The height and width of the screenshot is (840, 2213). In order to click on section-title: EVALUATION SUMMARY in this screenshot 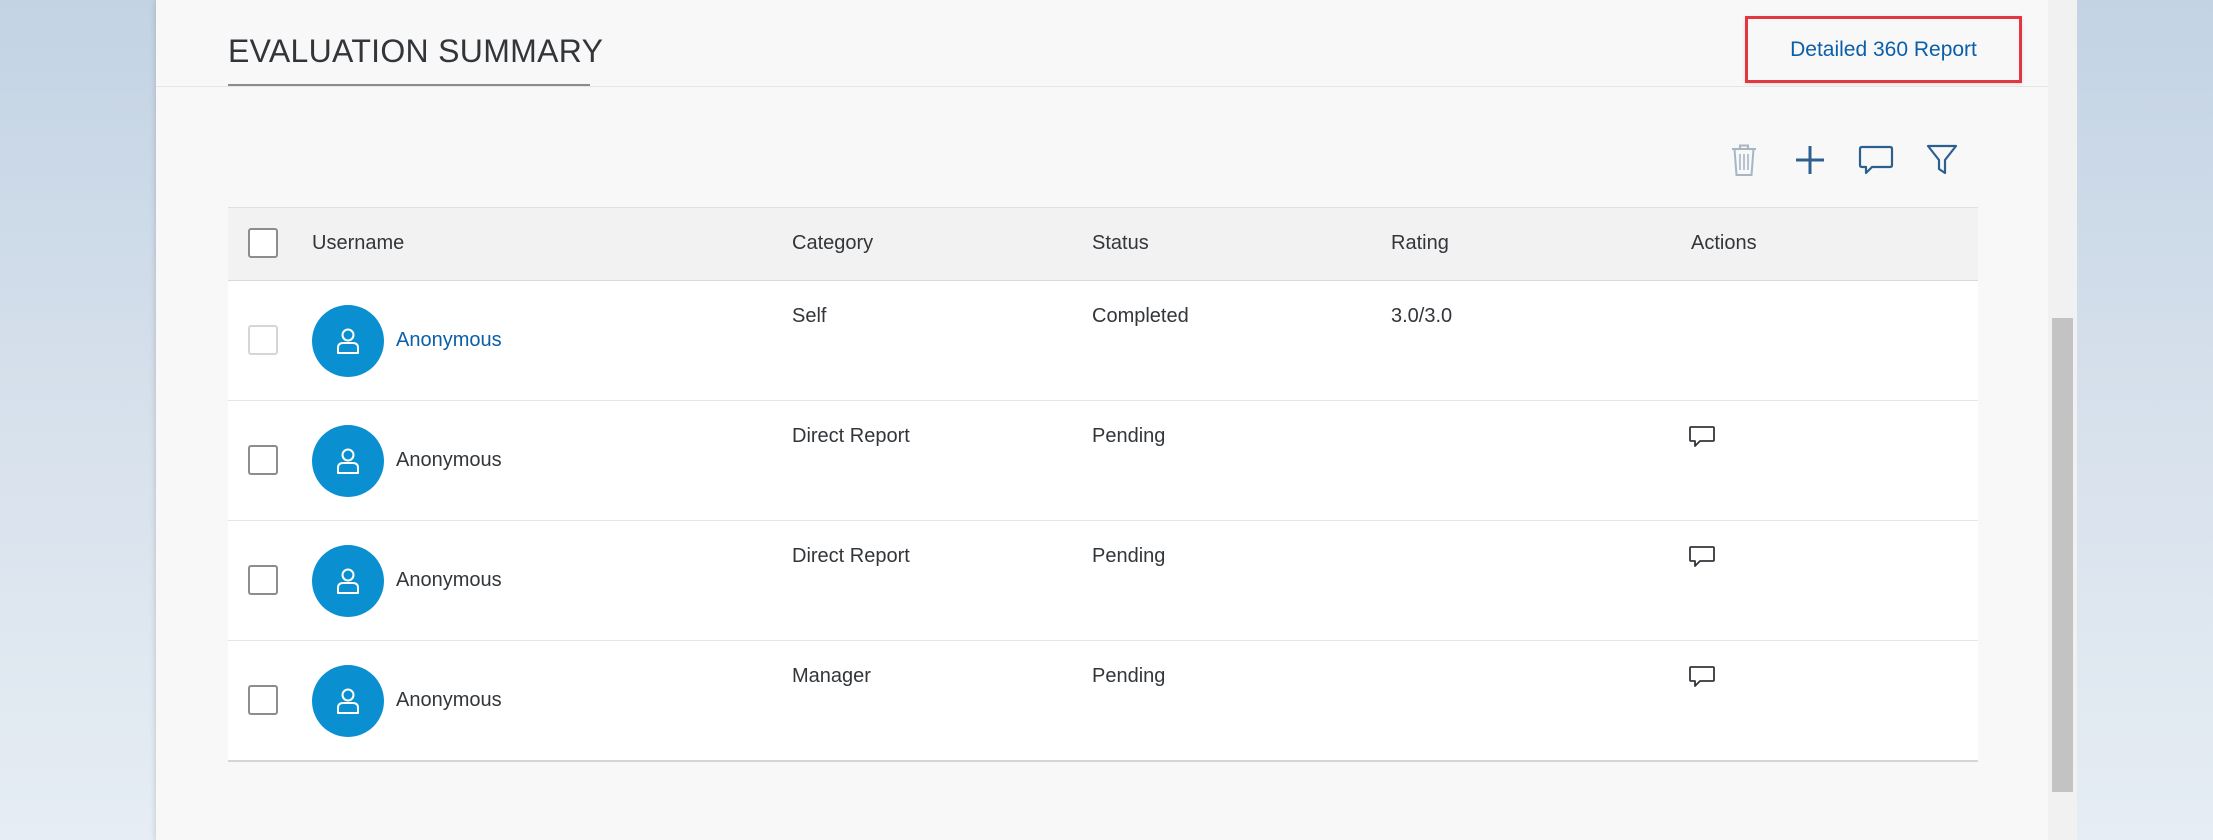, I will do `click(416, 51)`.